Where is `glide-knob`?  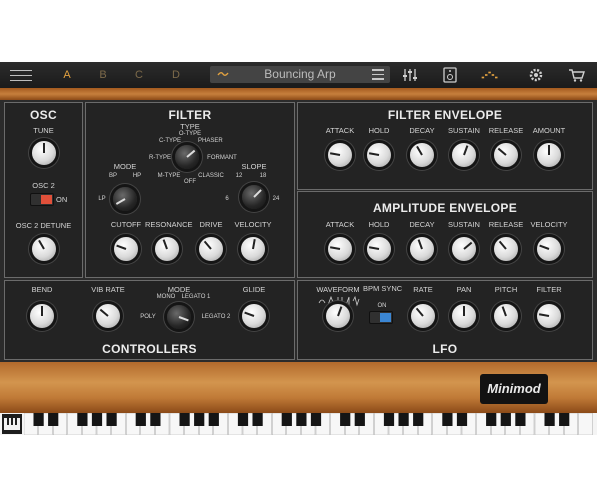
glide-knob is located at coordinates (254, 316).